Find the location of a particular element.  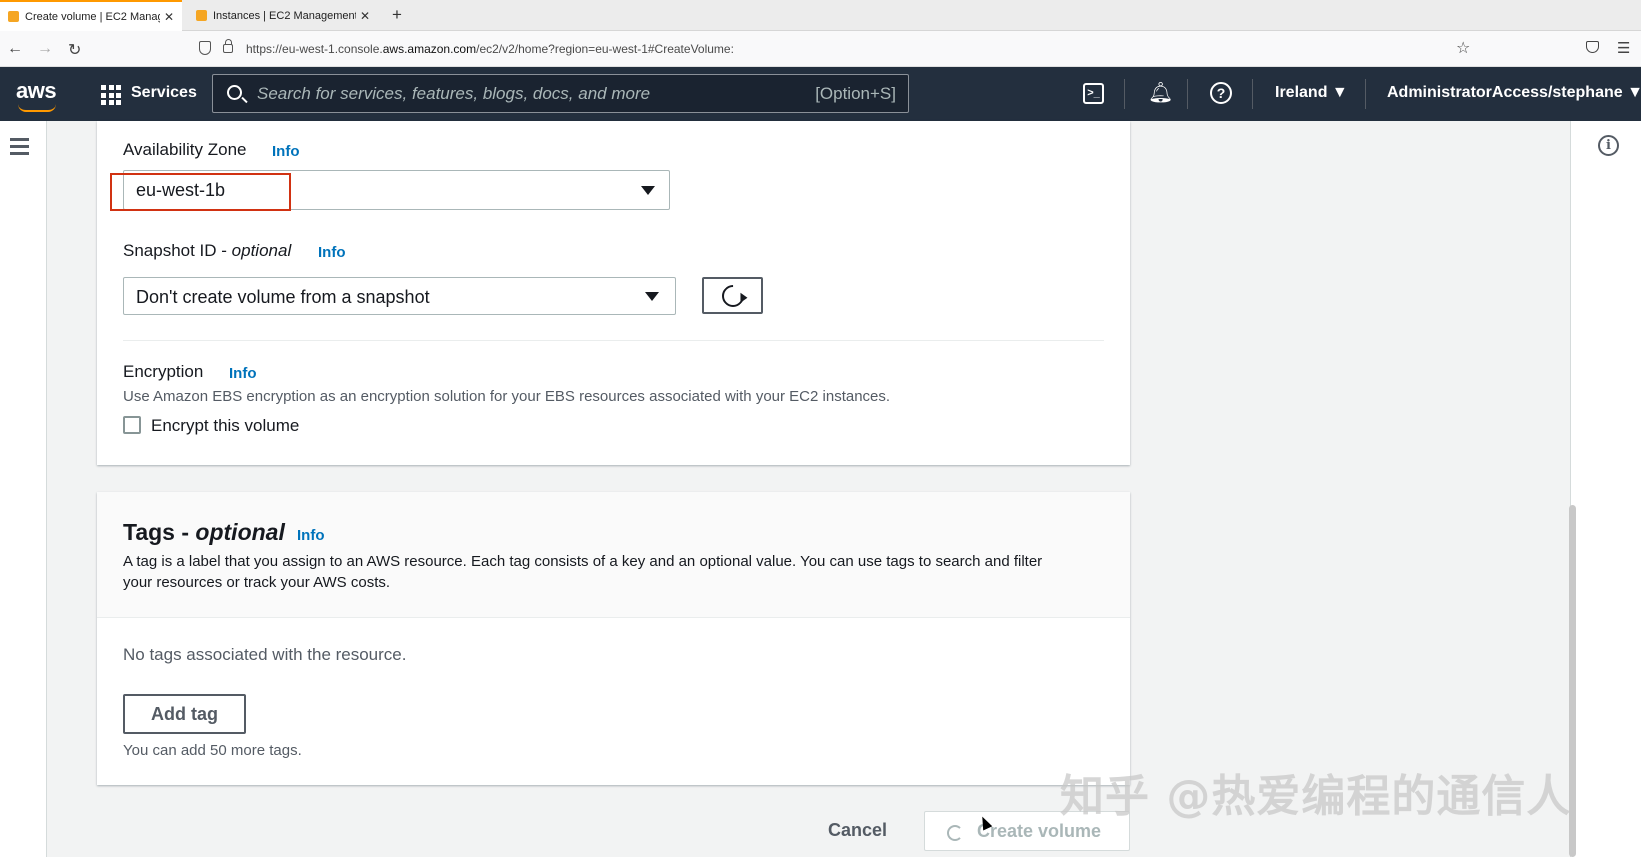

tags-info-link: Info is located at coordinates (311, 535).